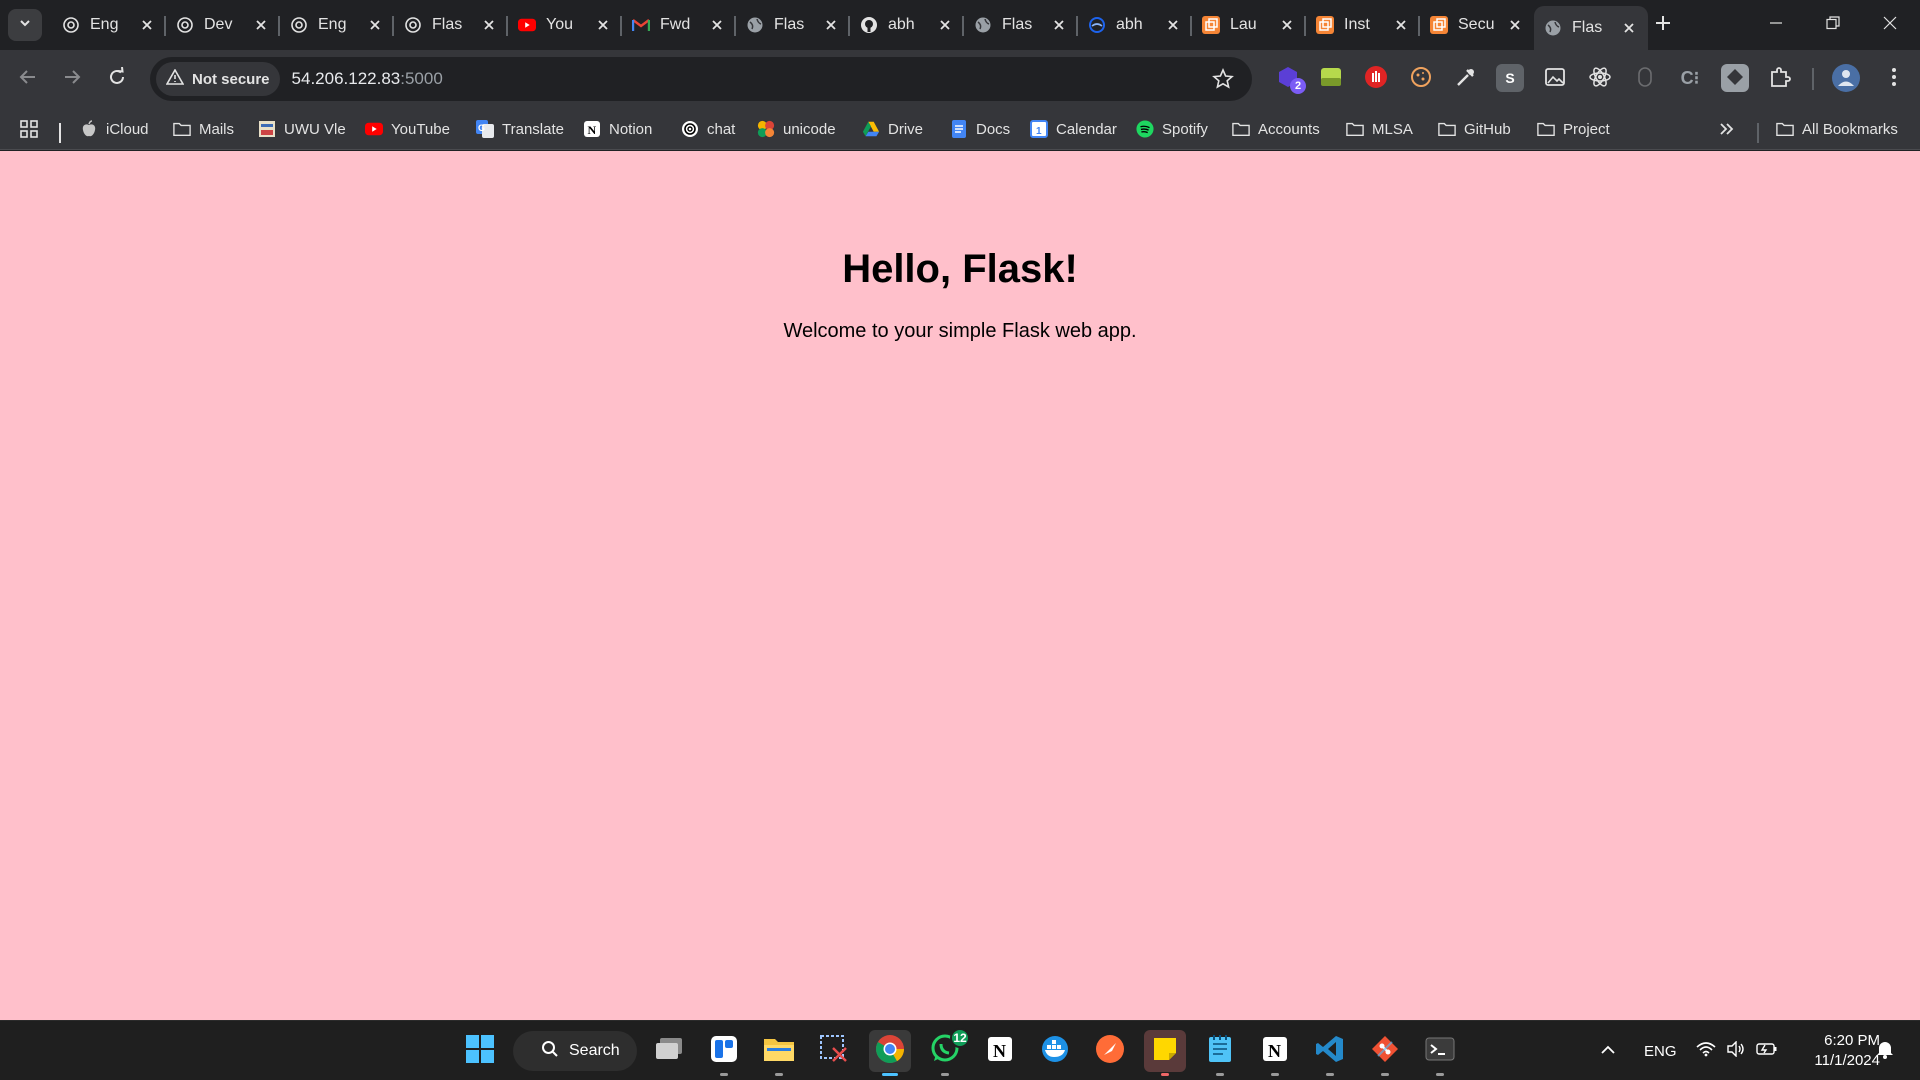 The height and width of the screenshot is (1080, 1920). Describe the element at coordinates (203, 129) in the screenshot. I see `bookmark-folder: Mails` at that location.